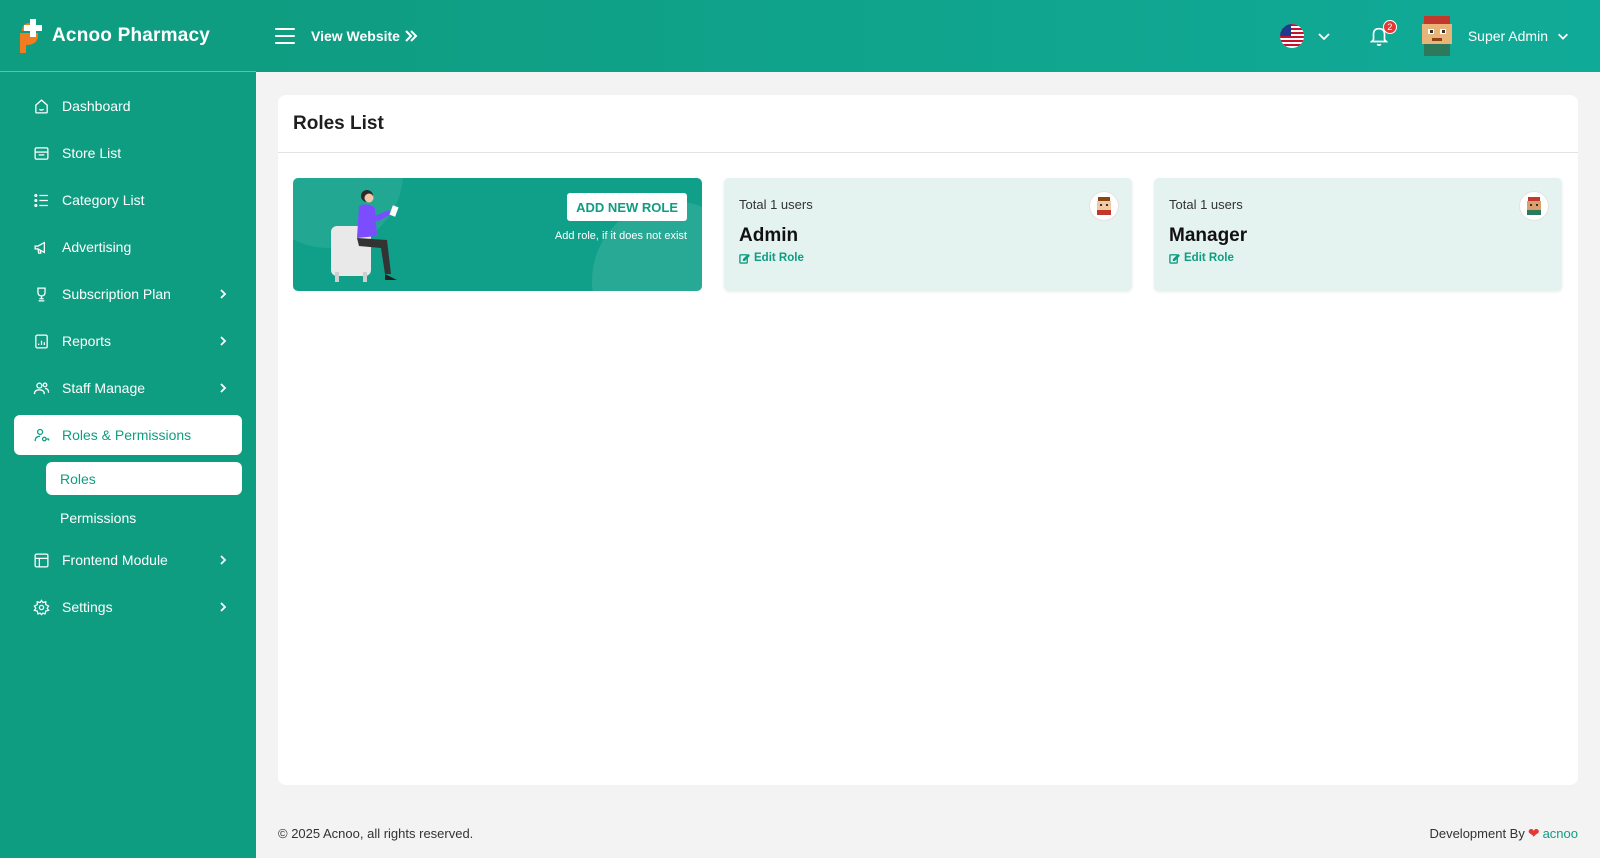 The image size is (1600, 858). Describe the element at coordinates (41, 247) in the screenshot. I see `megaphone-icon` at that location.